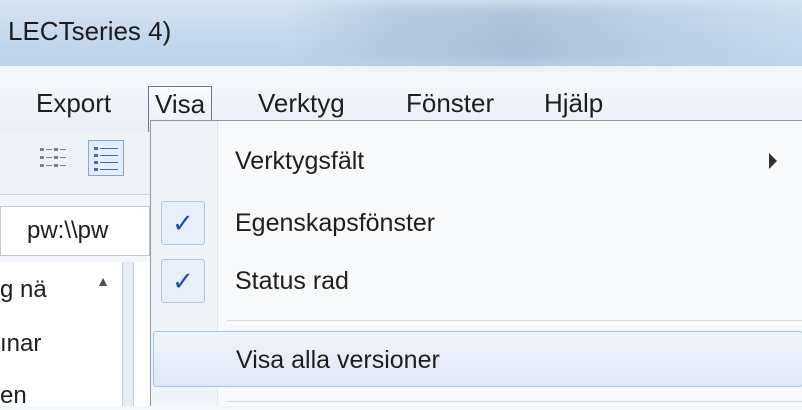 This screenshot has height=410, width=802. Describe the element at coordinates (477, 359) in the screenshot. I see `menu-item-visa-alla-versioner: Visa alla versioner` at that location.